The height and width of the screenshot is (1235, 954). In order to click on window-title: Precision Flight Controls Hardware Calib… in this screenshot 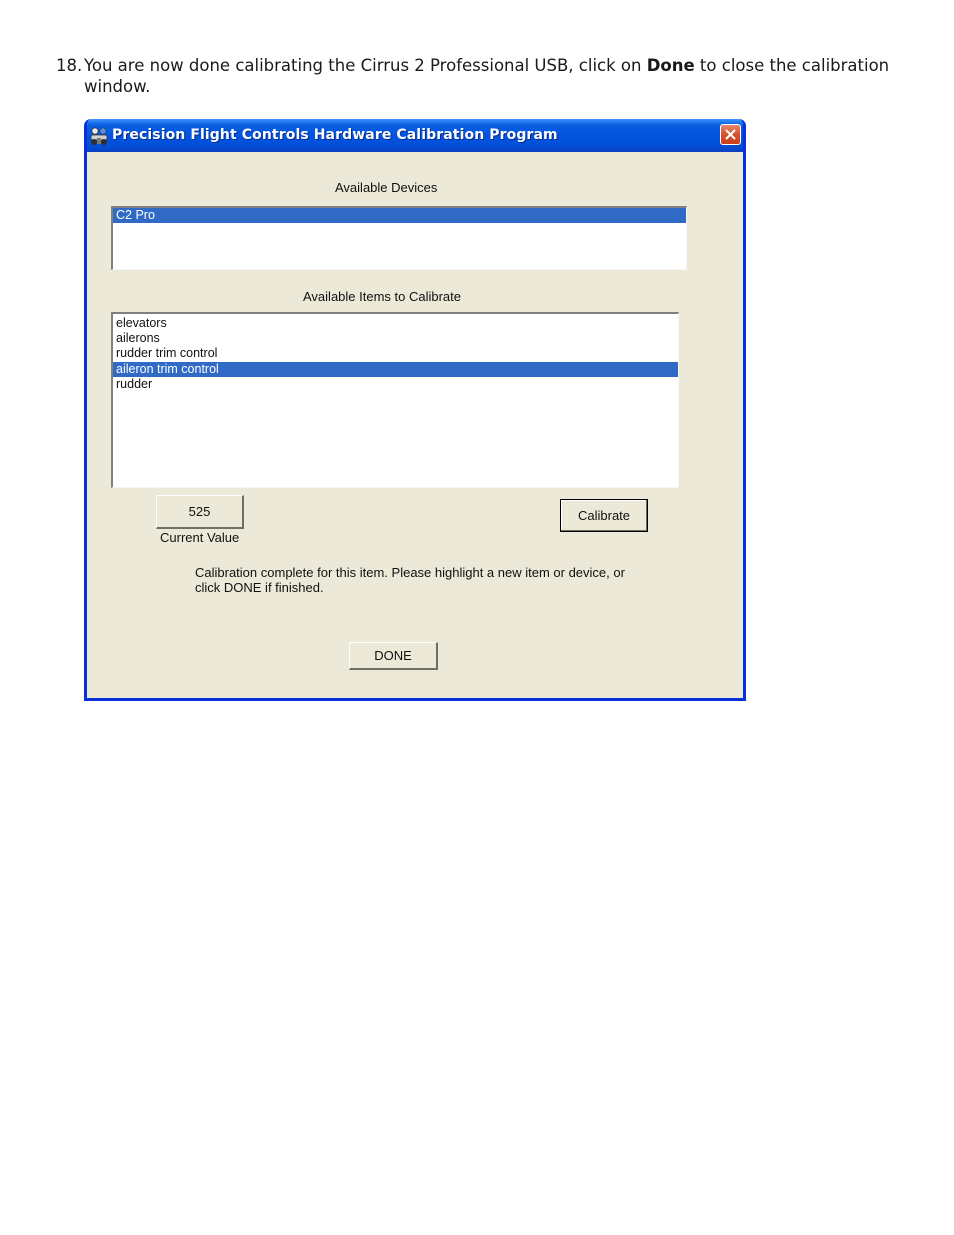, I will do `click(335, 135)`.